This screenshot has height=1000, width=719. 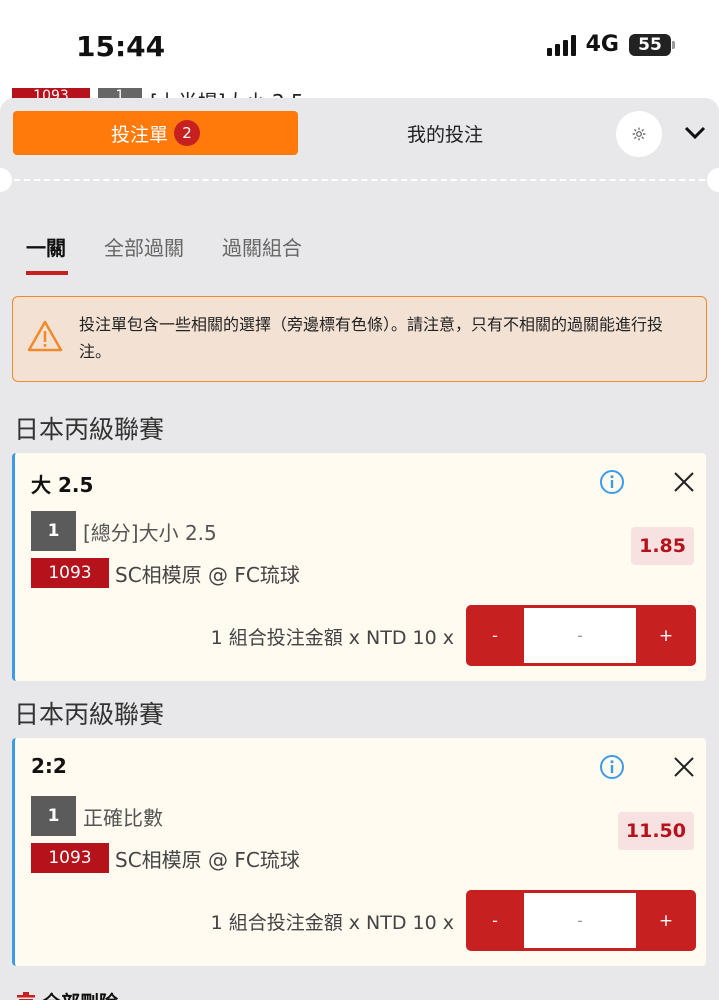 I want to click on status-time: 15:44, so click(x=121, y=46).